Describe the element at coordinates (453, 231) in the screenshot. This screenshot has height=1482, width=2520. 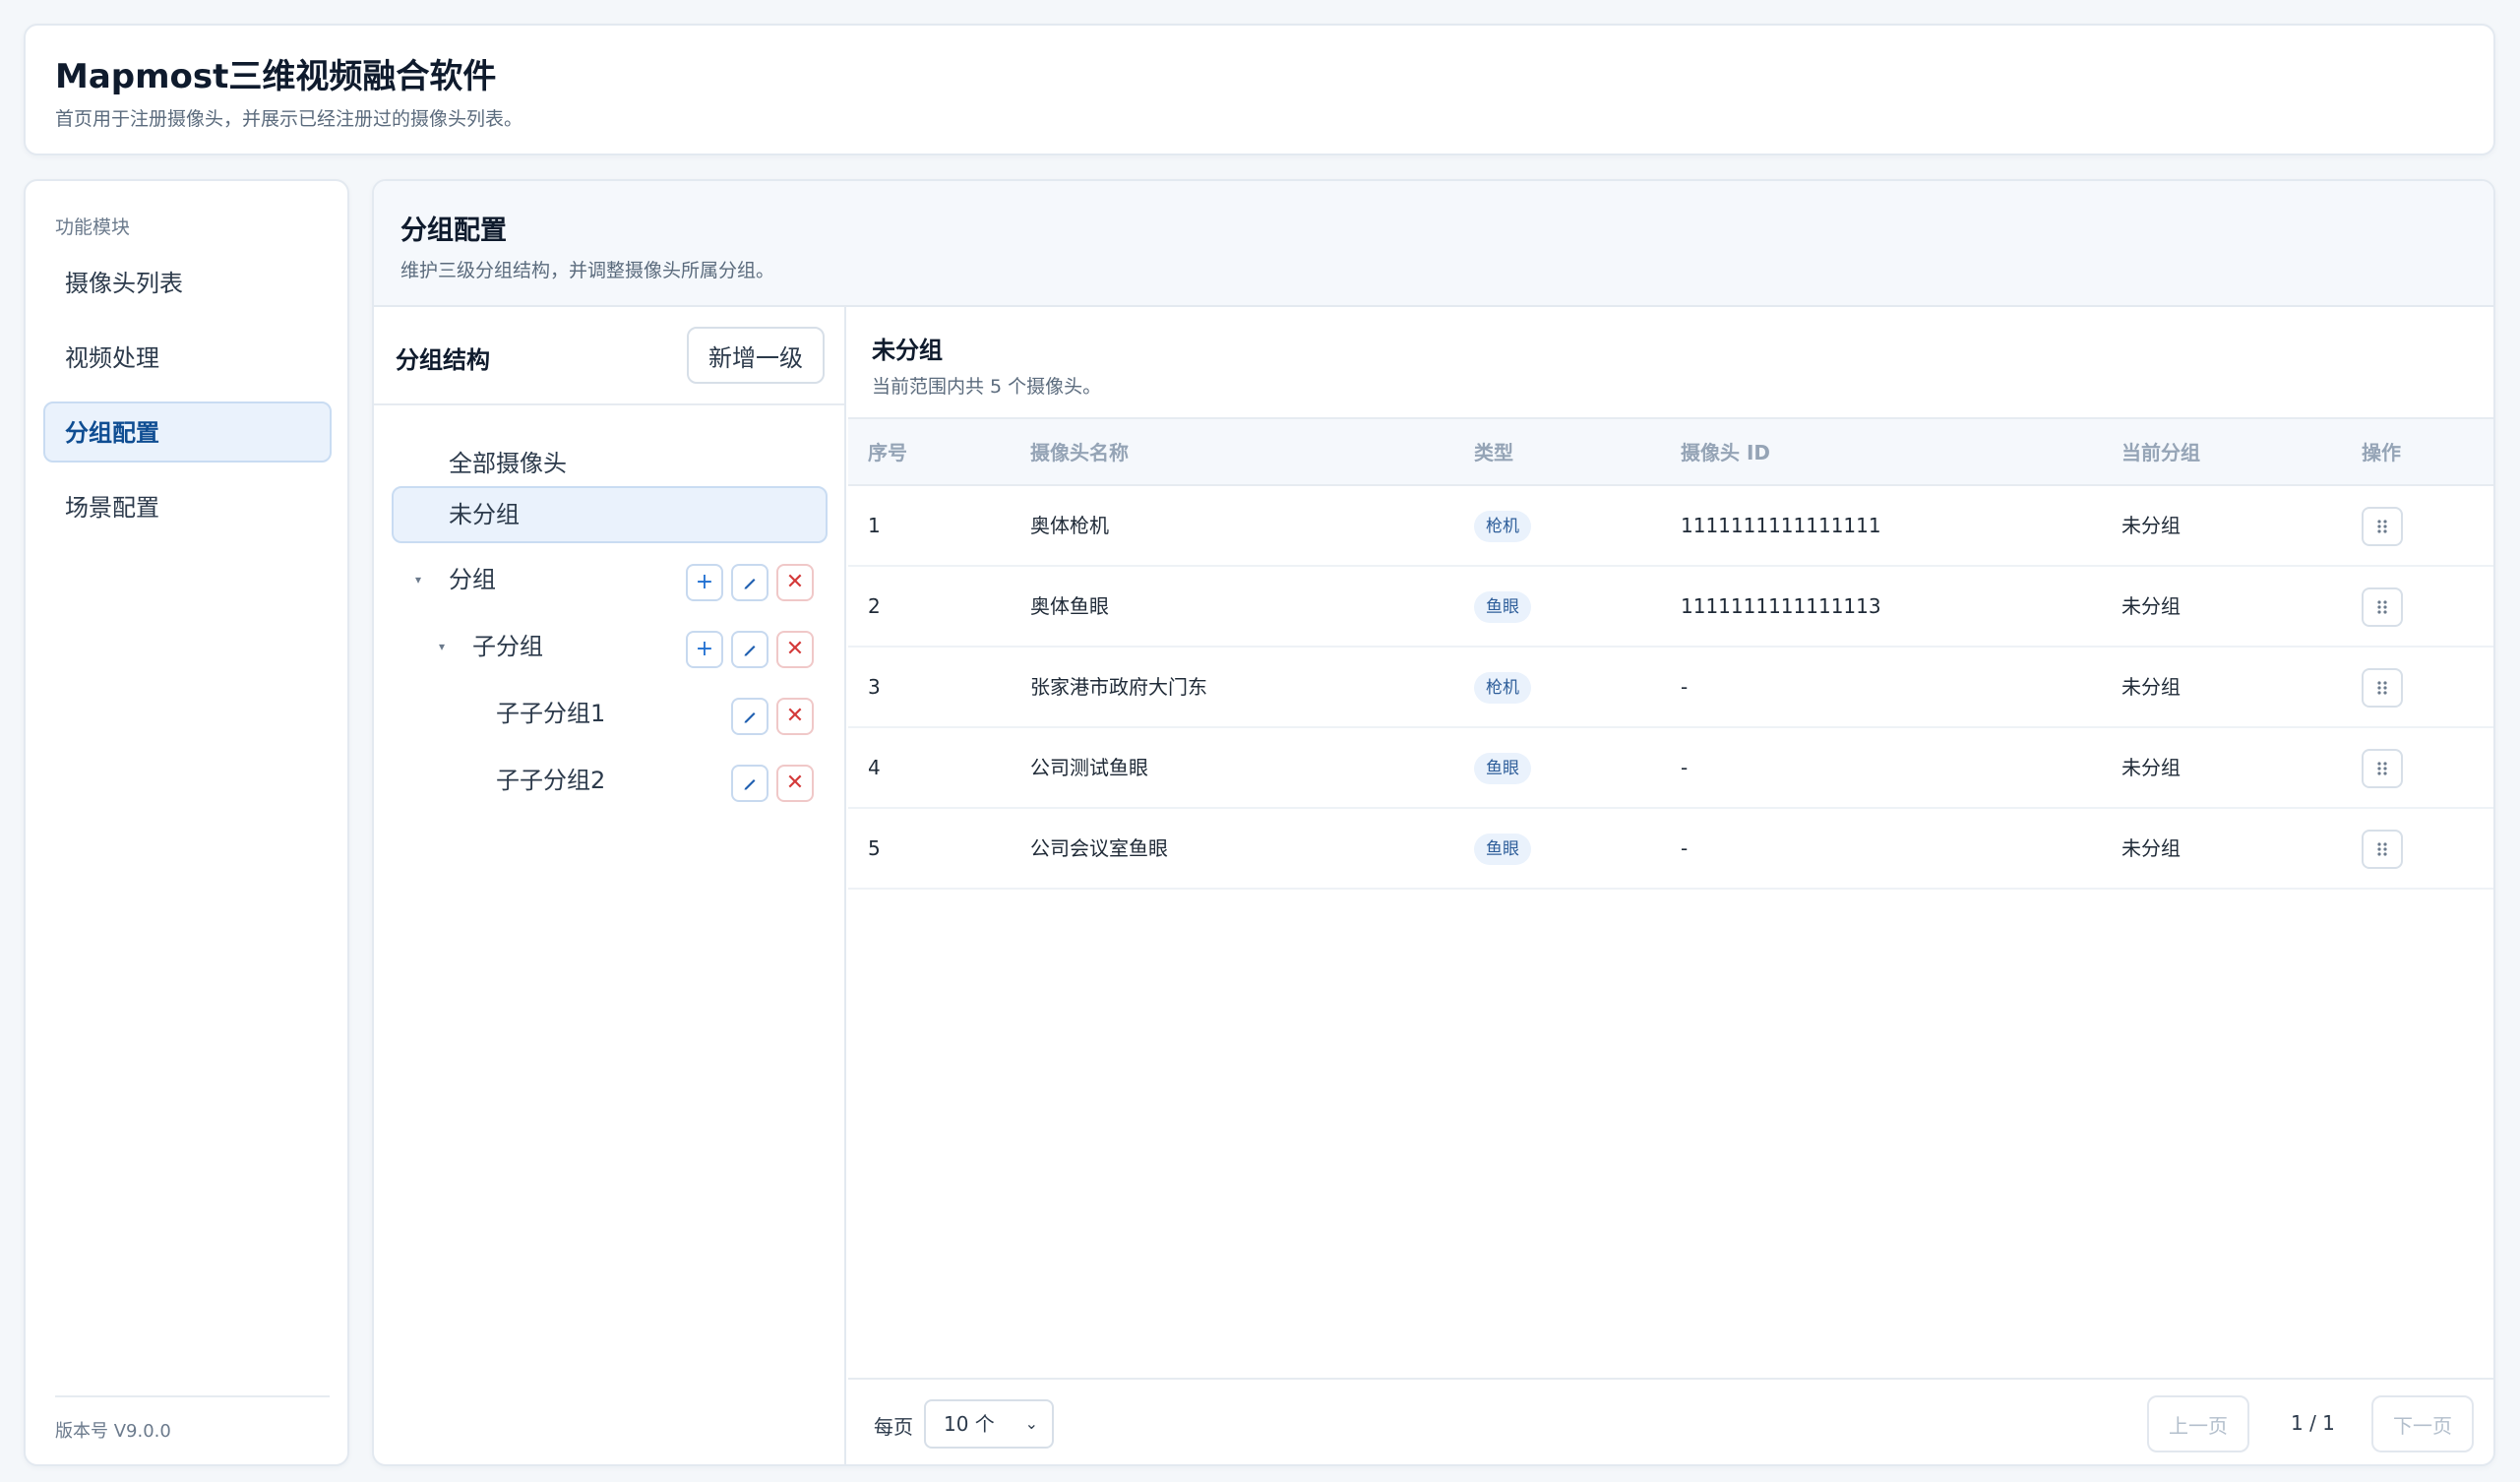
I see `page-title: 分组配置` at that location.